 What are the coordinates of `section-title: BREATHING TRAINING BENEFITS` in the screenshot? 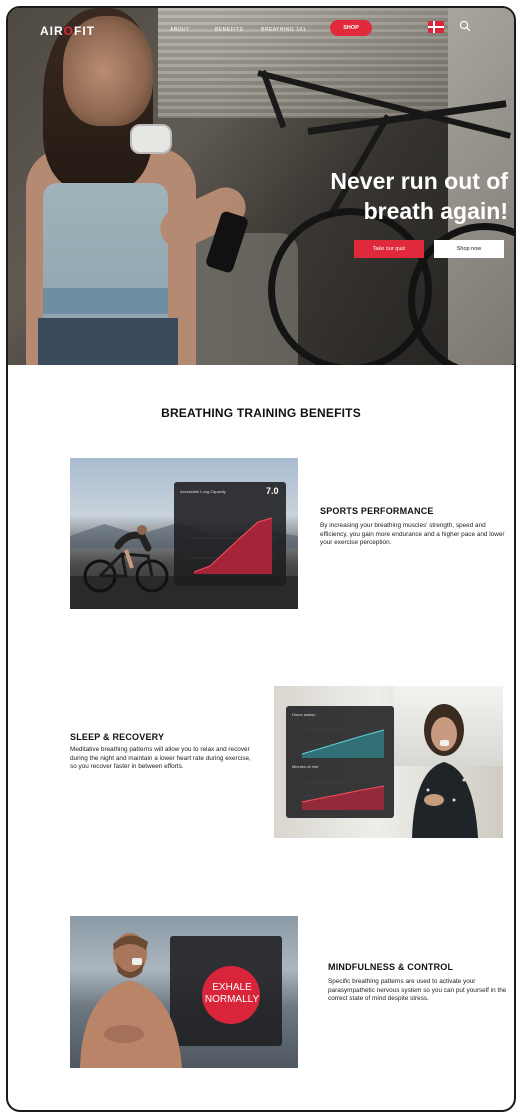 It's located at (261, 413).